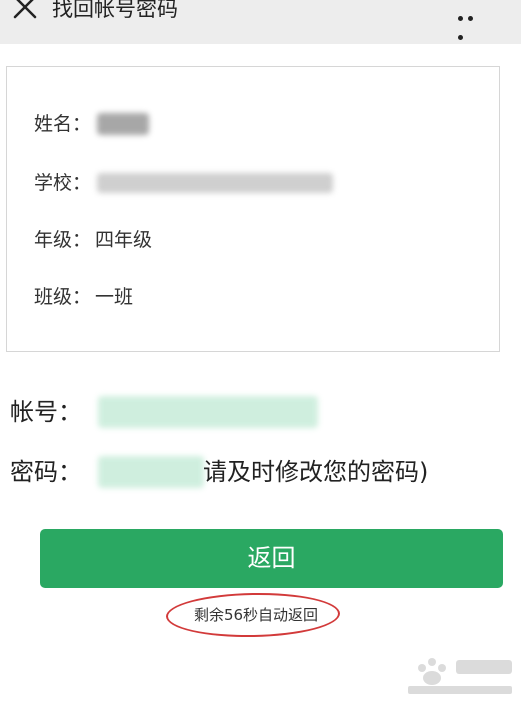  I want to click on class-value: 一班, so click(114, 297).